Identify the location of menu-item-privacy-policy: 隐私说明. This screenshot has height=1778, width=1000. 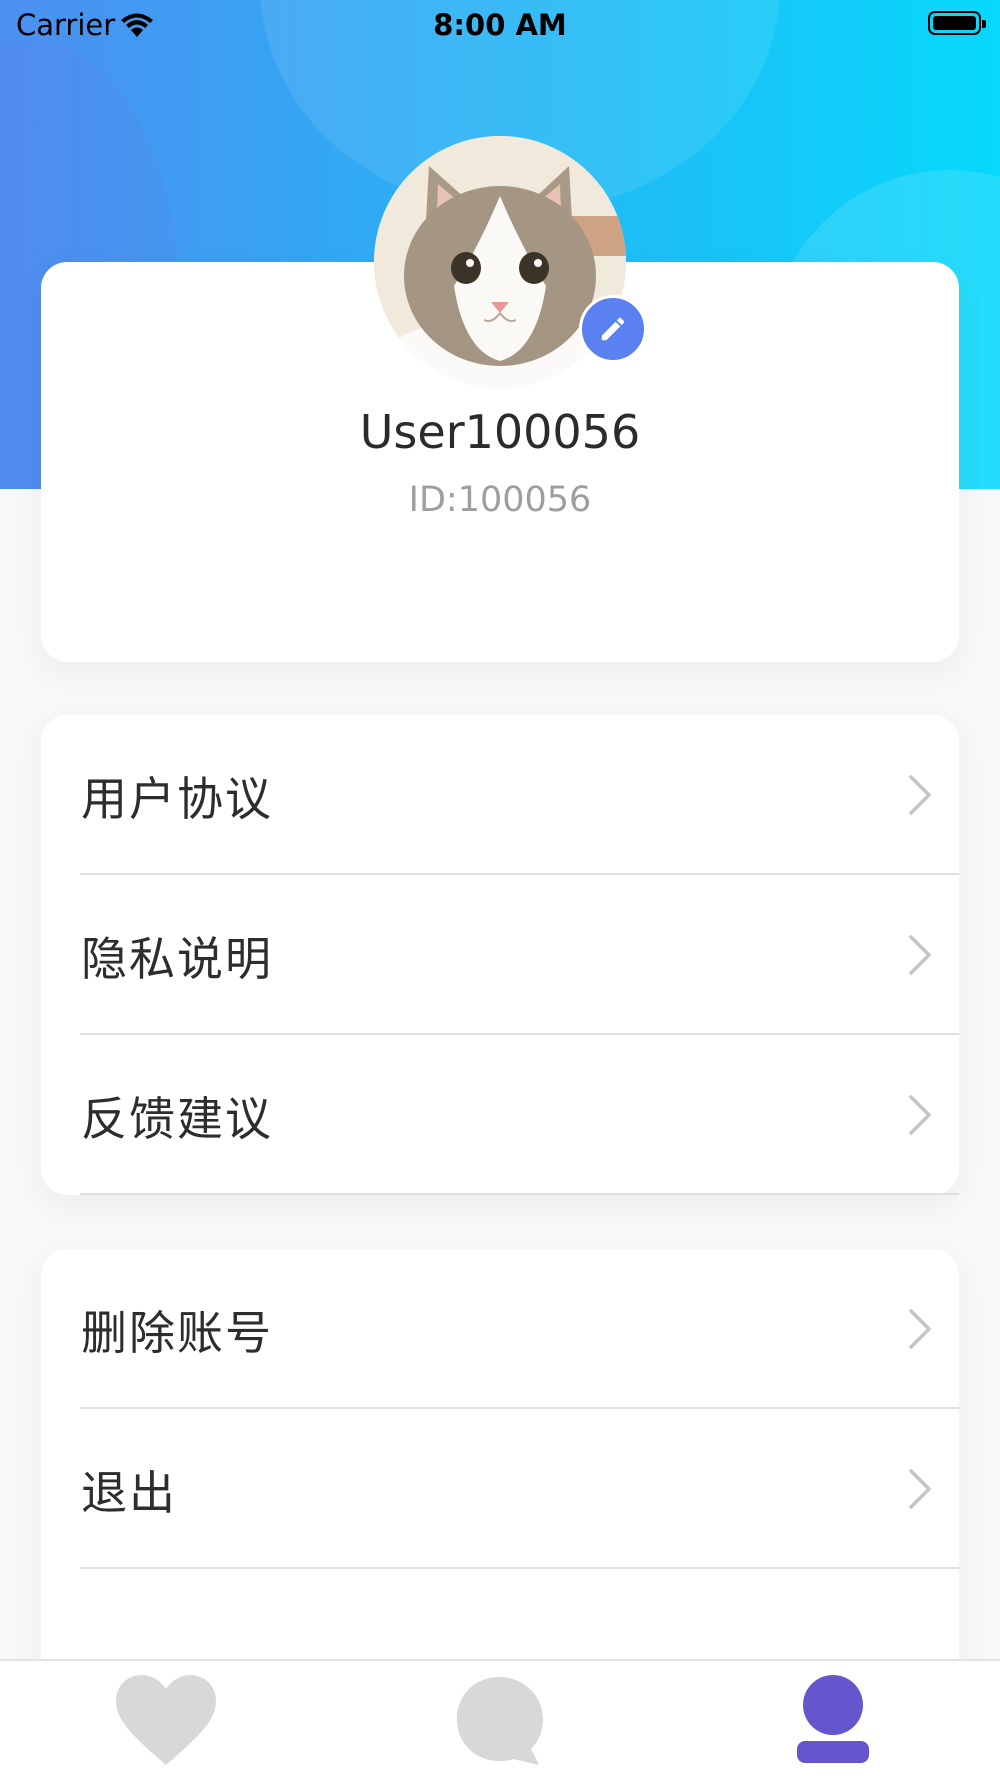
(500, 955).